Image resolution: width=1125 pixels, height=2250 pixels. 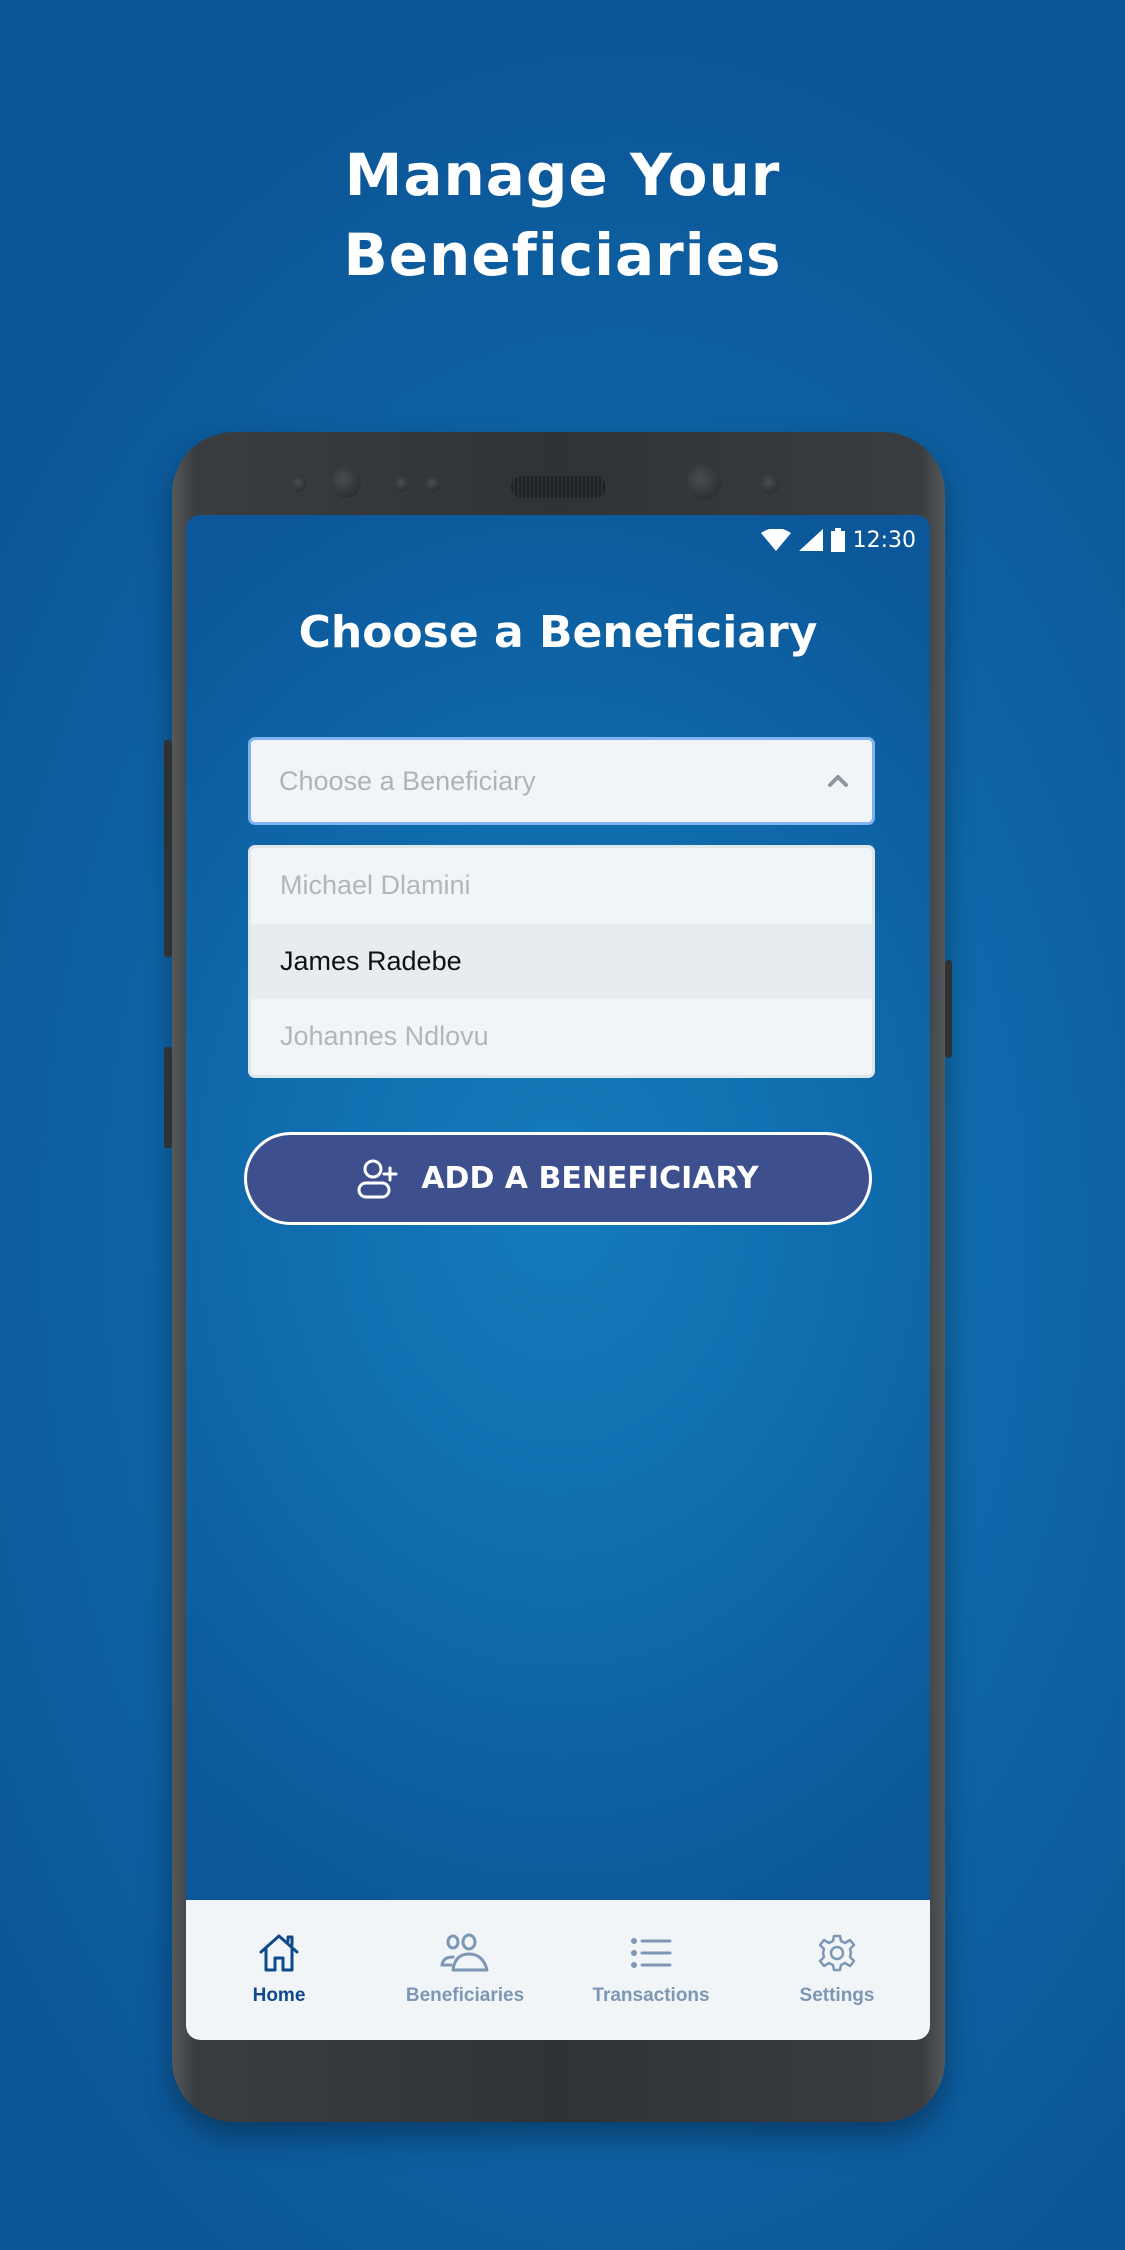 I want to click on signal-icon, so click(x=810, y=540).